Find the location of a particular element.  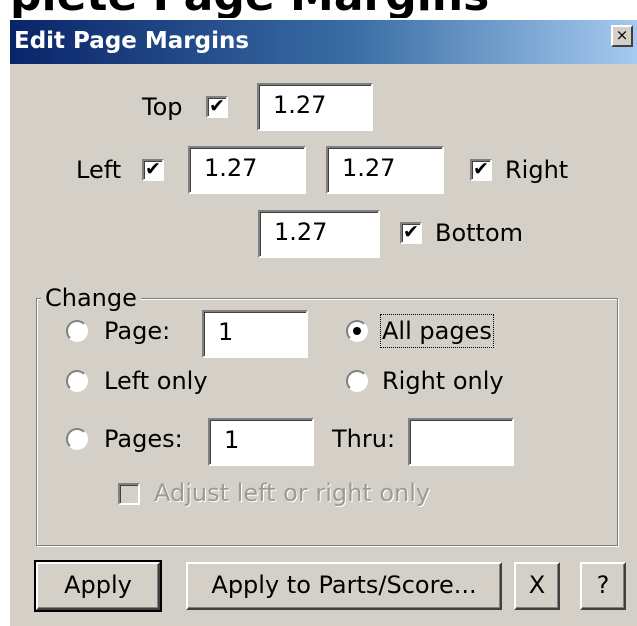

all-pages-radio is located at coordinates (357, 331).